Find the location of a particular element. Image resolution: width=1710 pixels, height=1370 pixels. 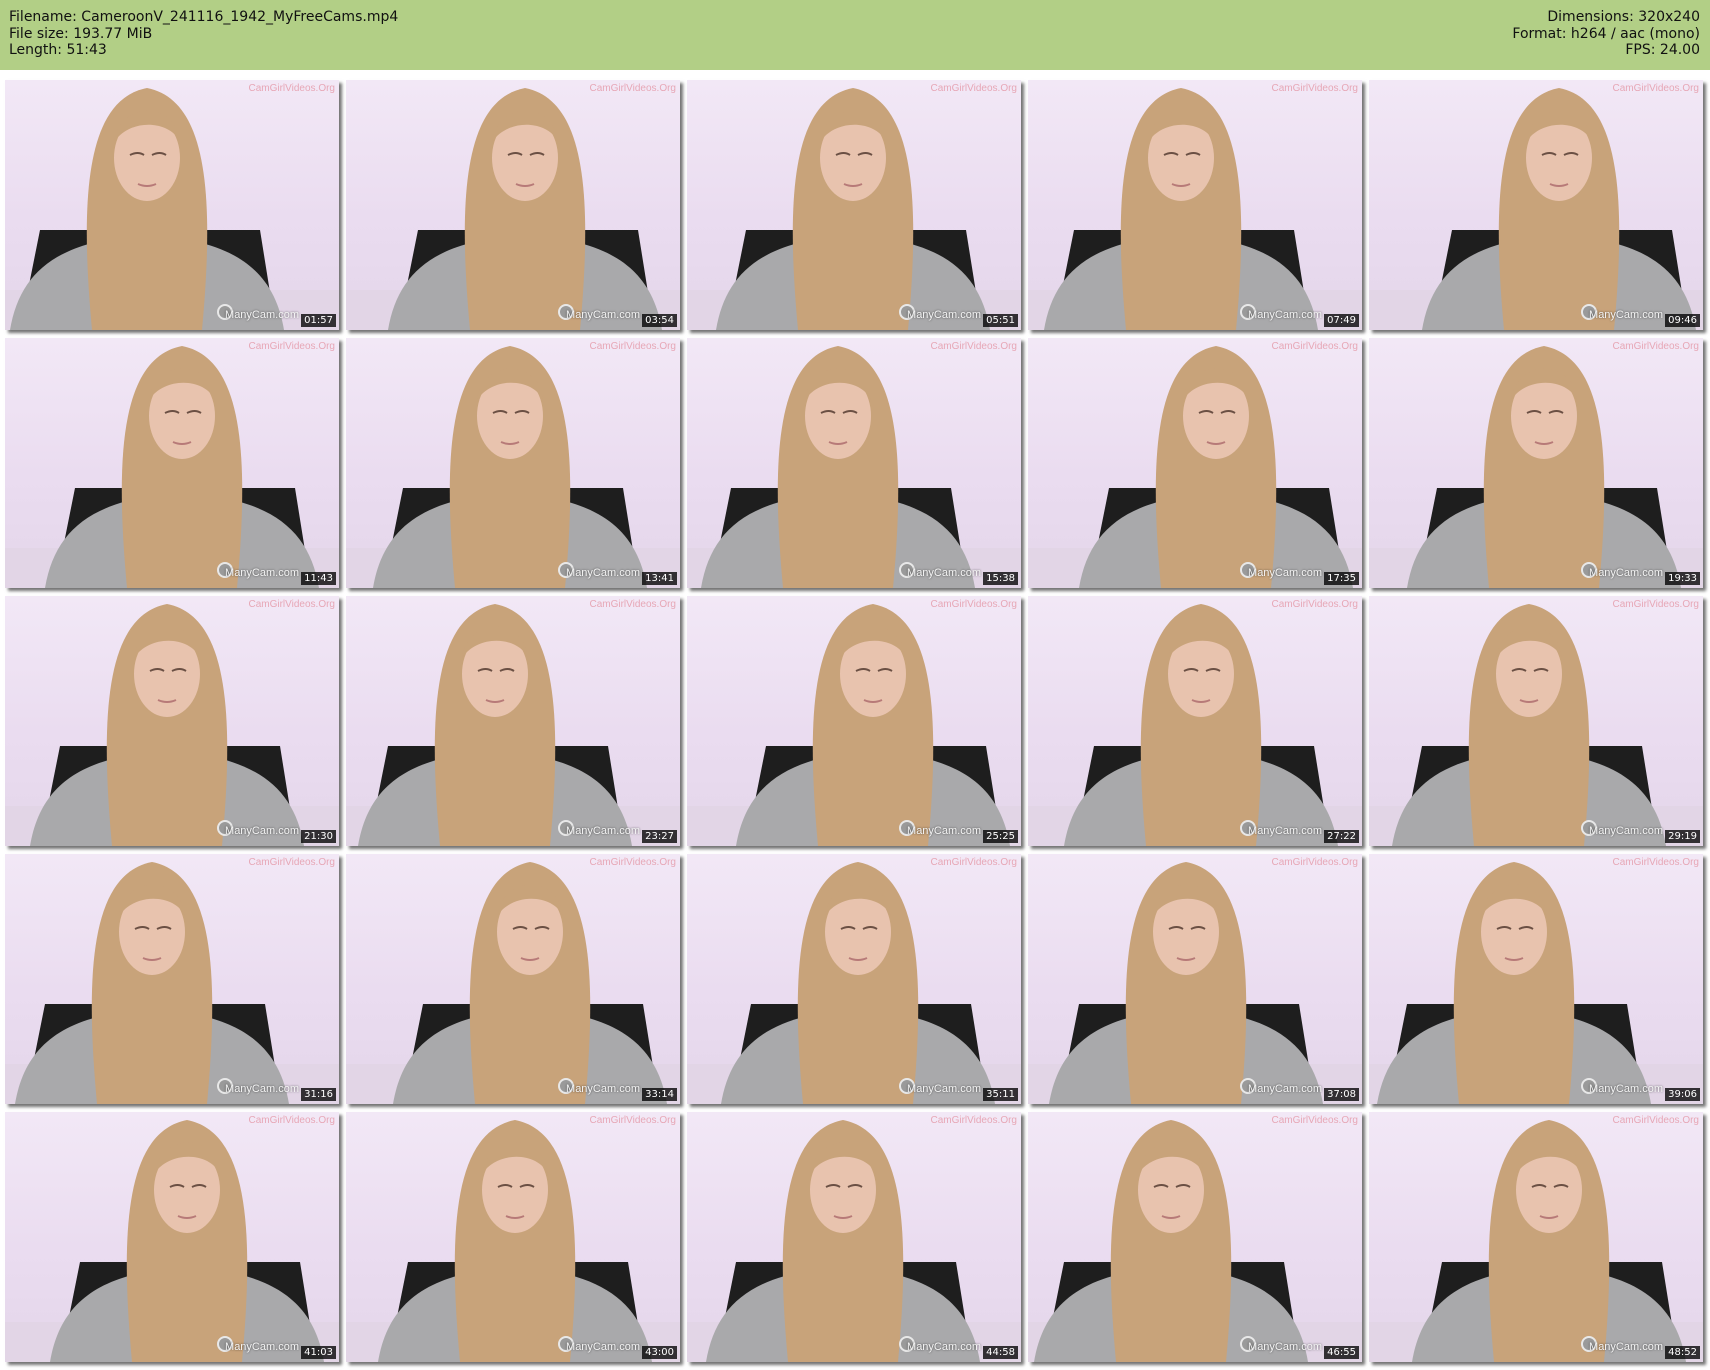

video-thumbnail: CamGirlVideos.Org ManyCam.com 09:46 is located at coordinates (1536, 205).